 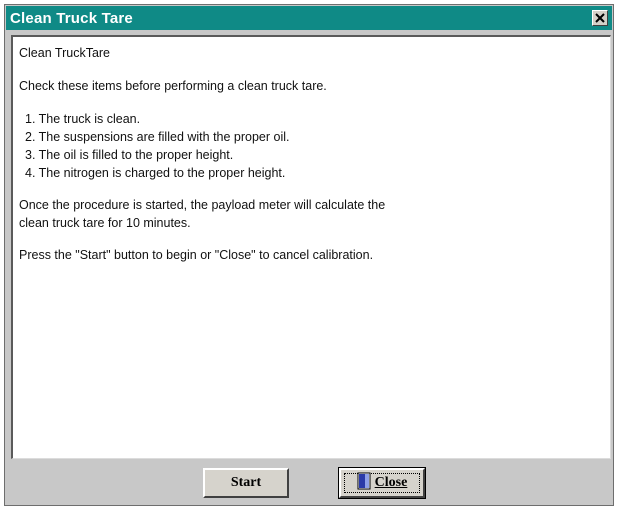 I want to click on close-button-label: Close, so click(x=391, y=482).